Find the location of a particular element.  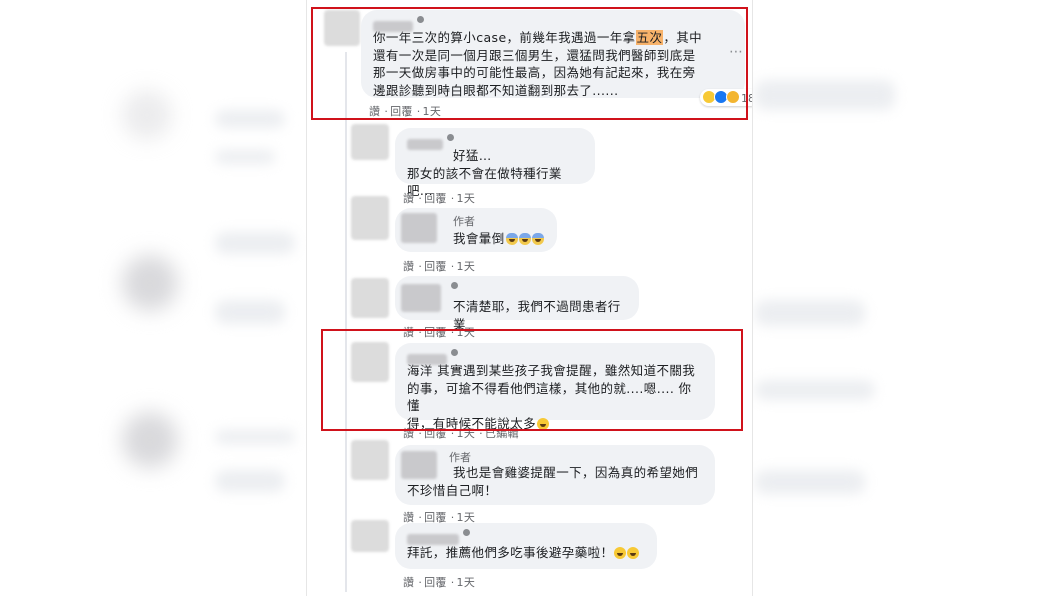

comment-text: 拜託，推薦他們多吃事後避孕藥啦！ is located at coordinates (526, 553).